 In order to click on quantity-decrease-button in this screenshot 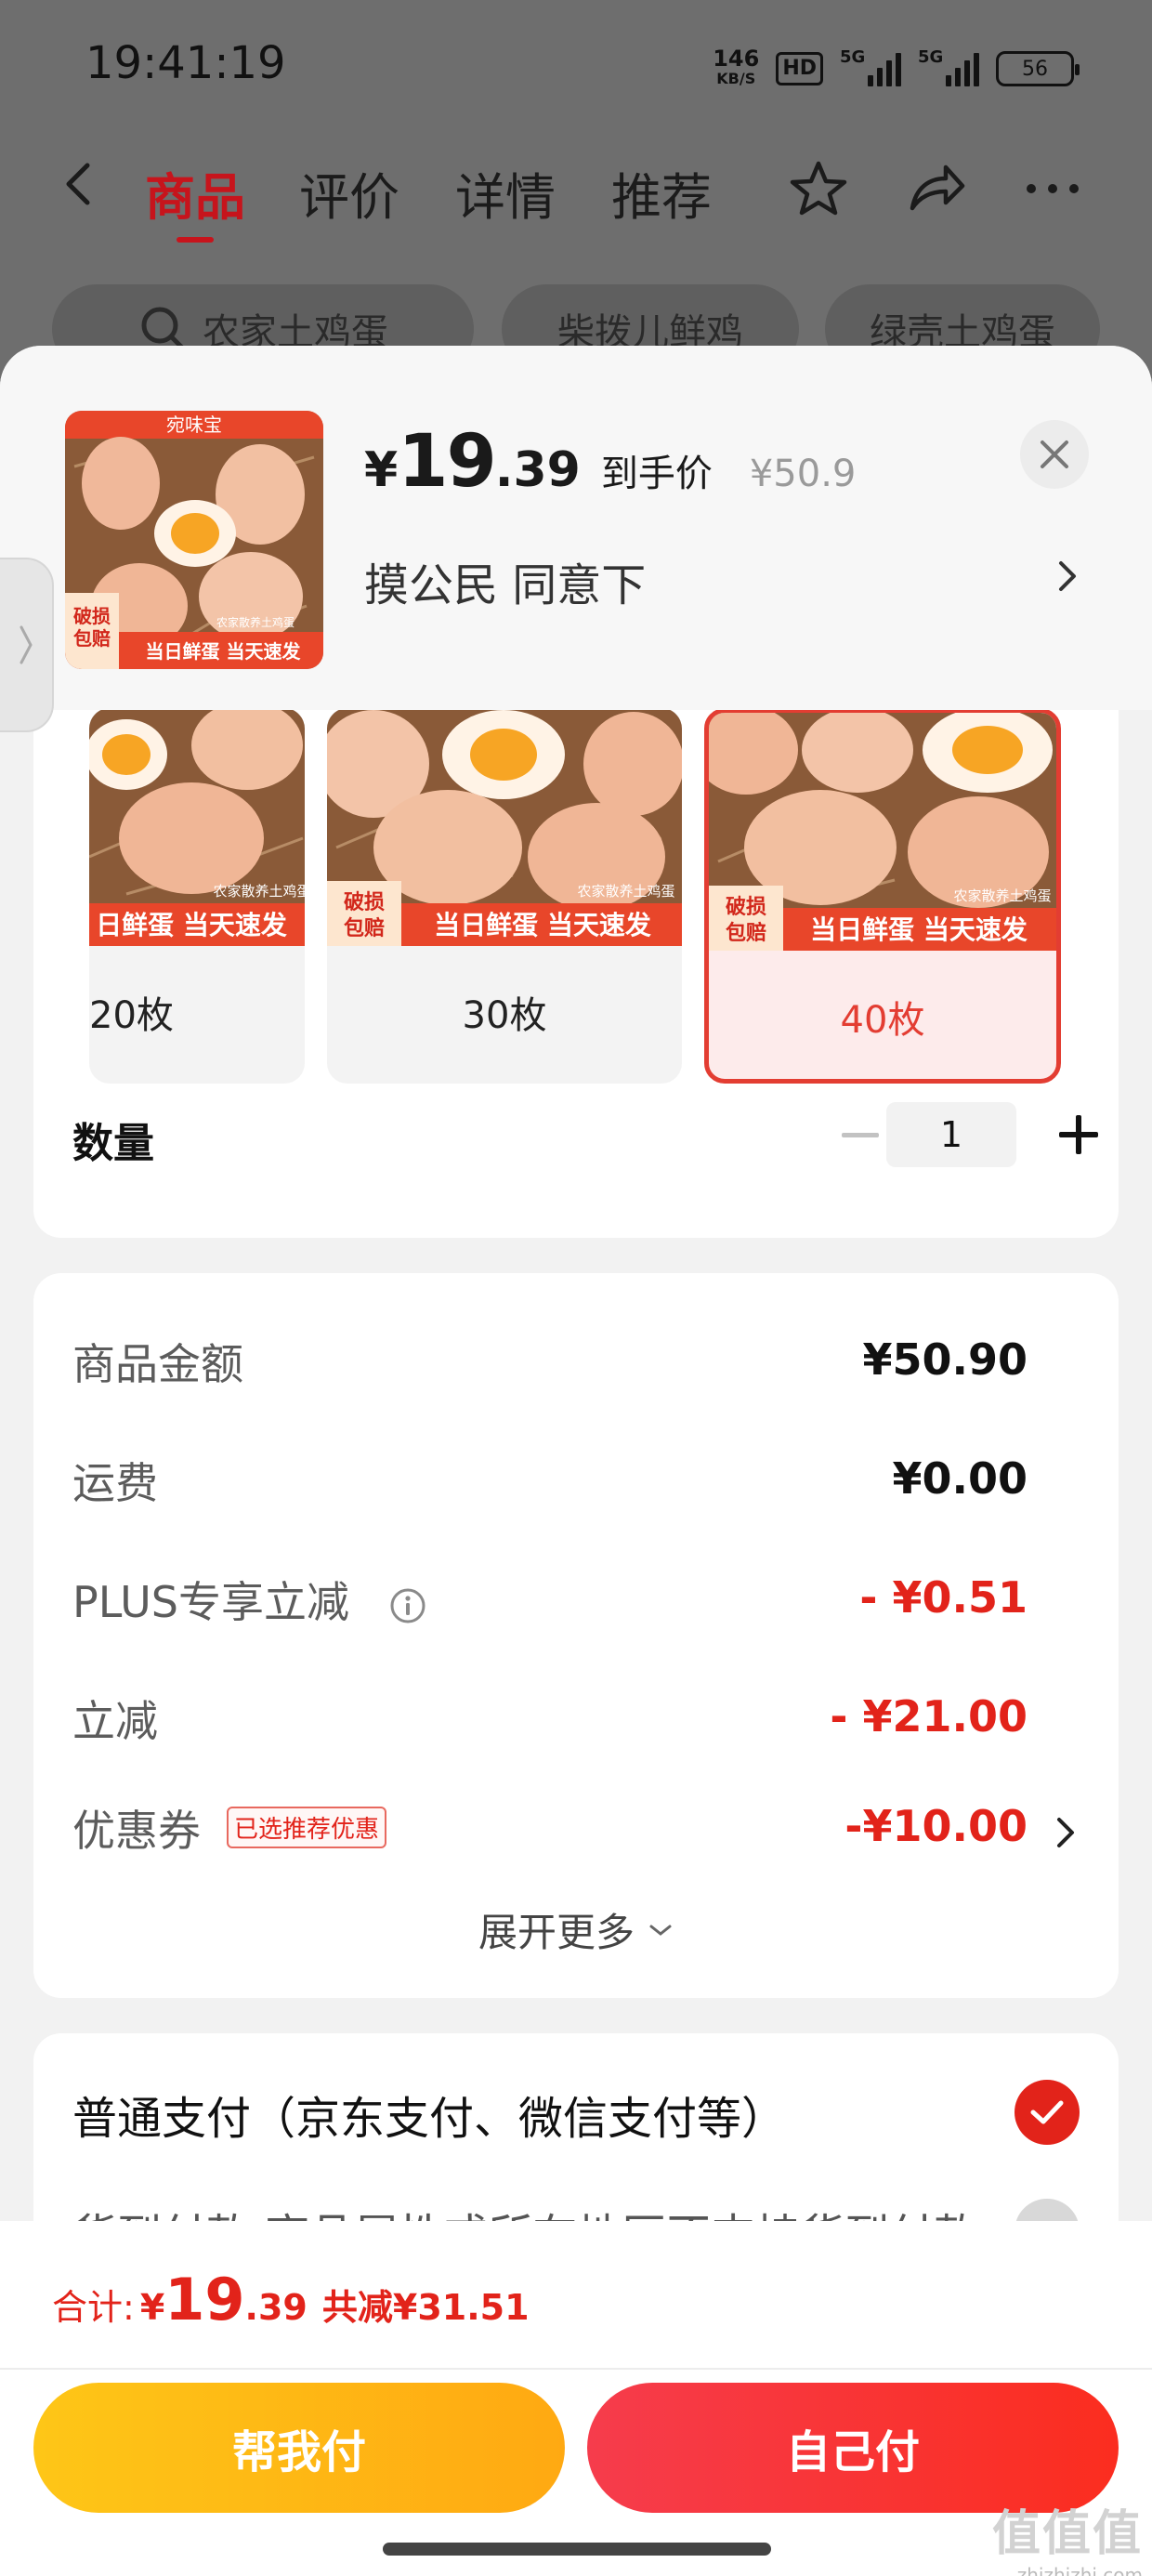, I will do `click(860, 1135)`.